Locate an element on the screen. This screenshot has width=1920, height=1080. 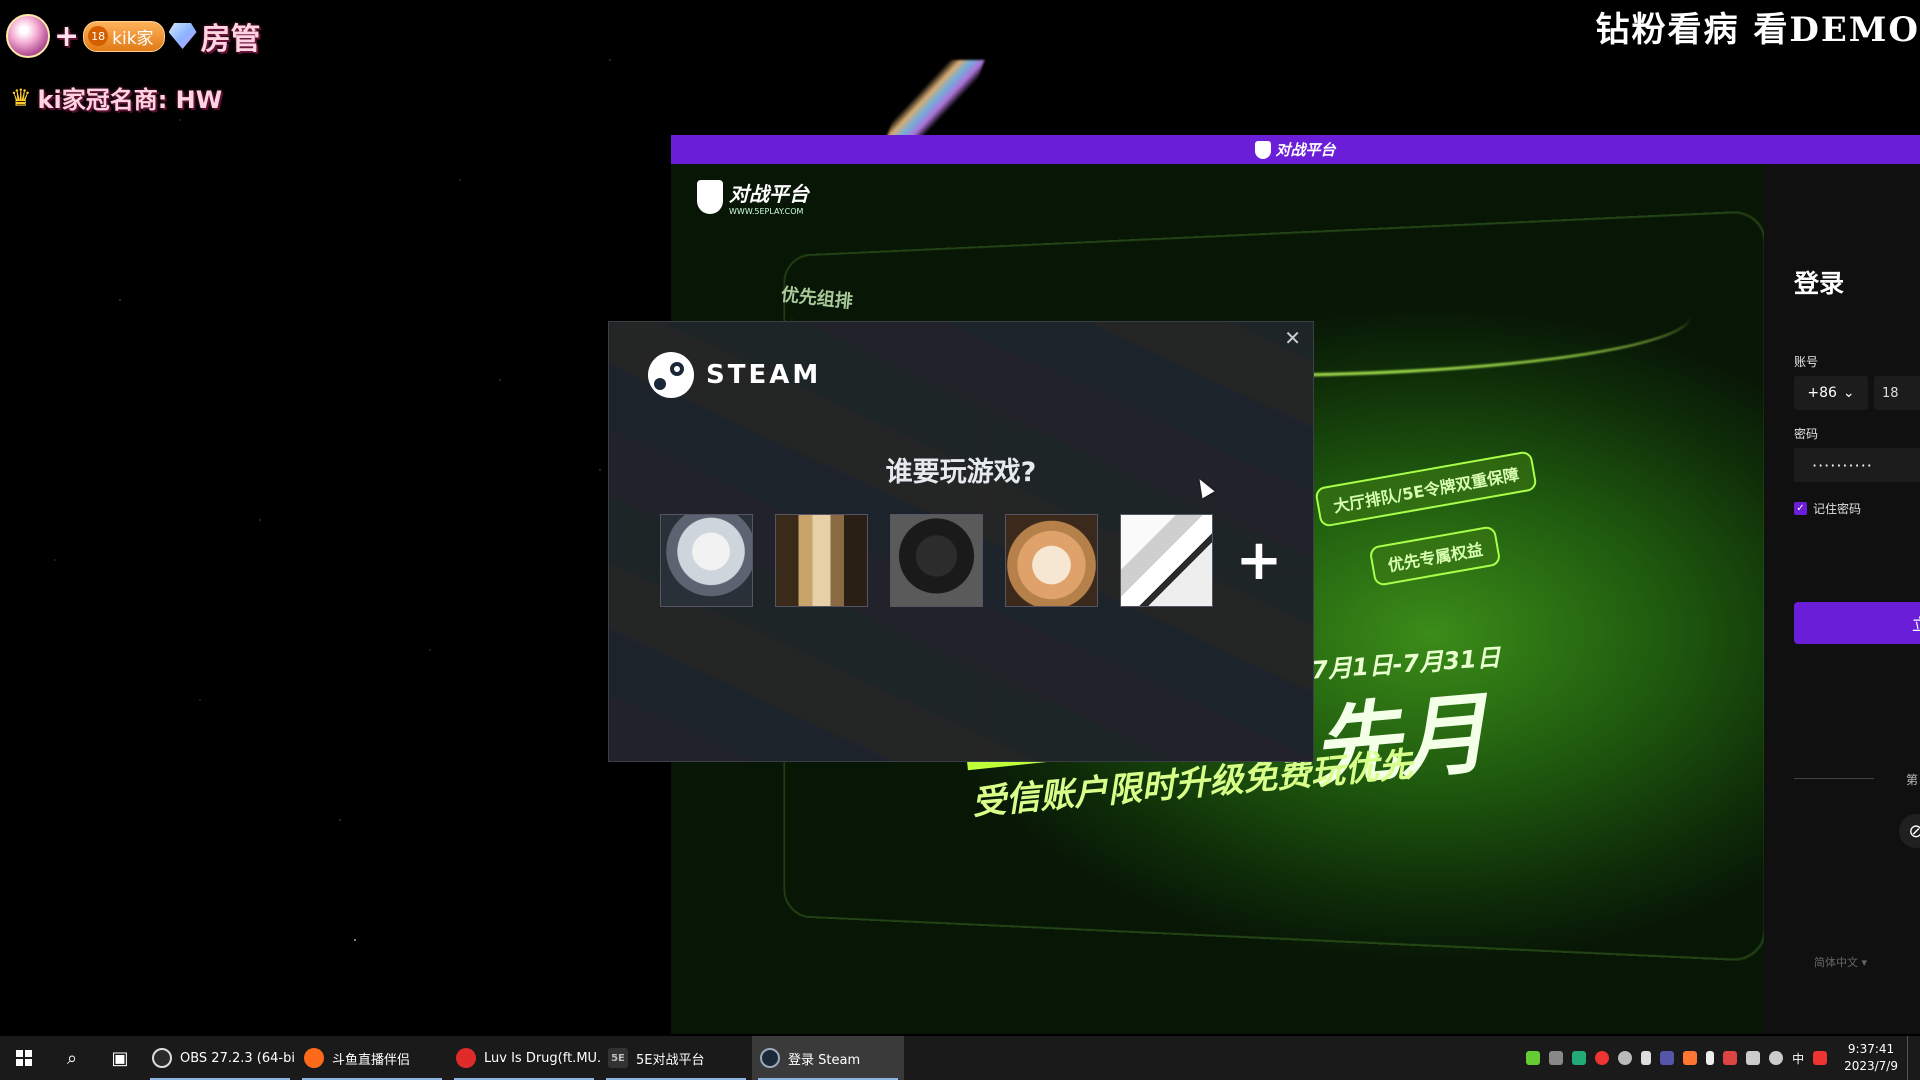
windows-icon is located at coordinates (24, 1058).